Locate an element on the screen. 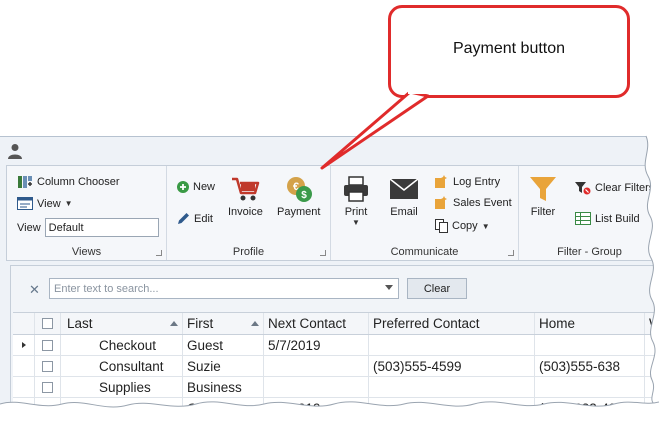 This screenshot has width=659, height=431. cell-first: Suzie is located at coordinates (223, 366).